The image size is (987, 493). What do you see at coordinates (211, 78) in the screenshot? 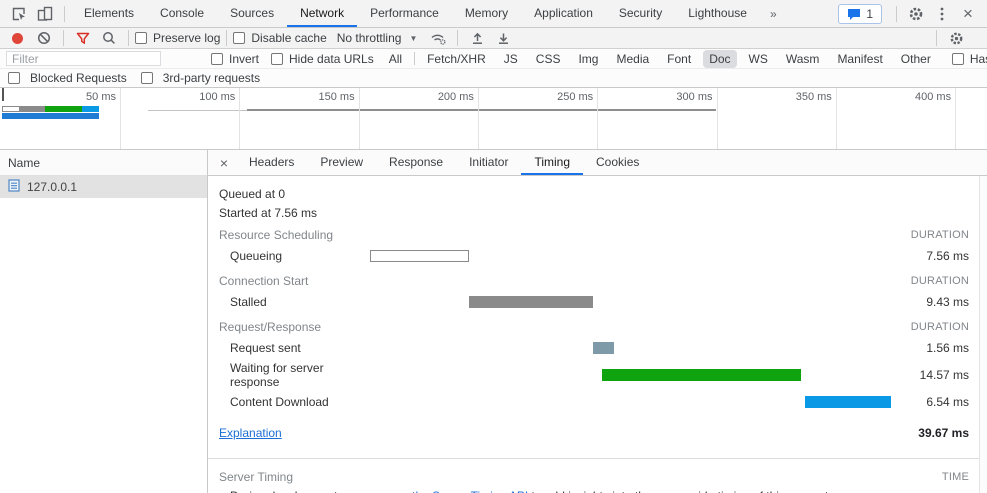
I see `third-party-requests-label: 3rd-party requests` at bounding box center [211, 78].